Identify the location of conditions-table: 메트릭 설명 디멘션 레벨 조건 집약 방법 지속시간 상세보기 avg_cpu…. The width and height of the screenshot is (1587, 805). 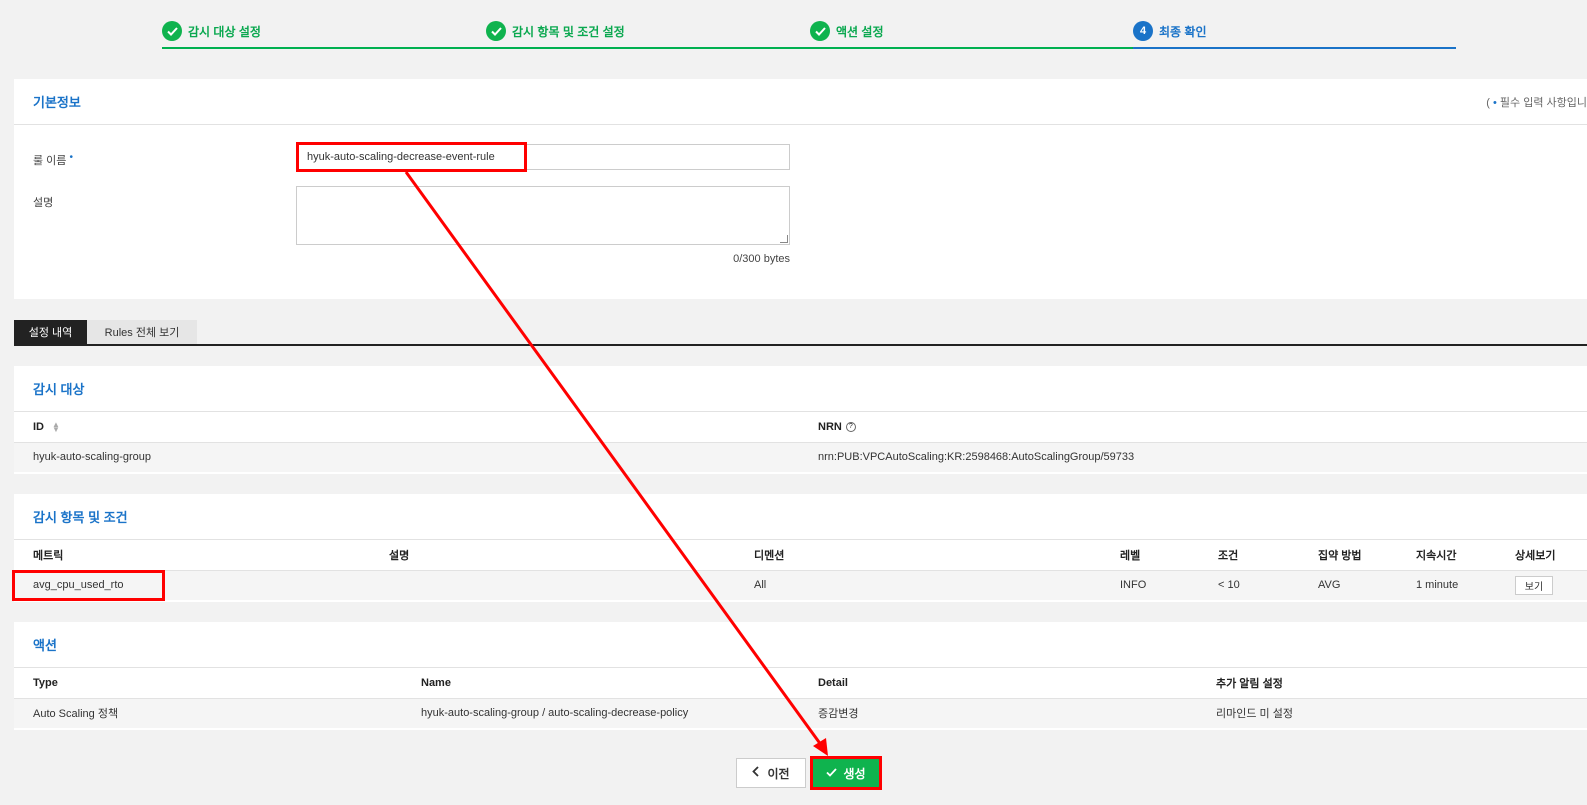
(800, 570).